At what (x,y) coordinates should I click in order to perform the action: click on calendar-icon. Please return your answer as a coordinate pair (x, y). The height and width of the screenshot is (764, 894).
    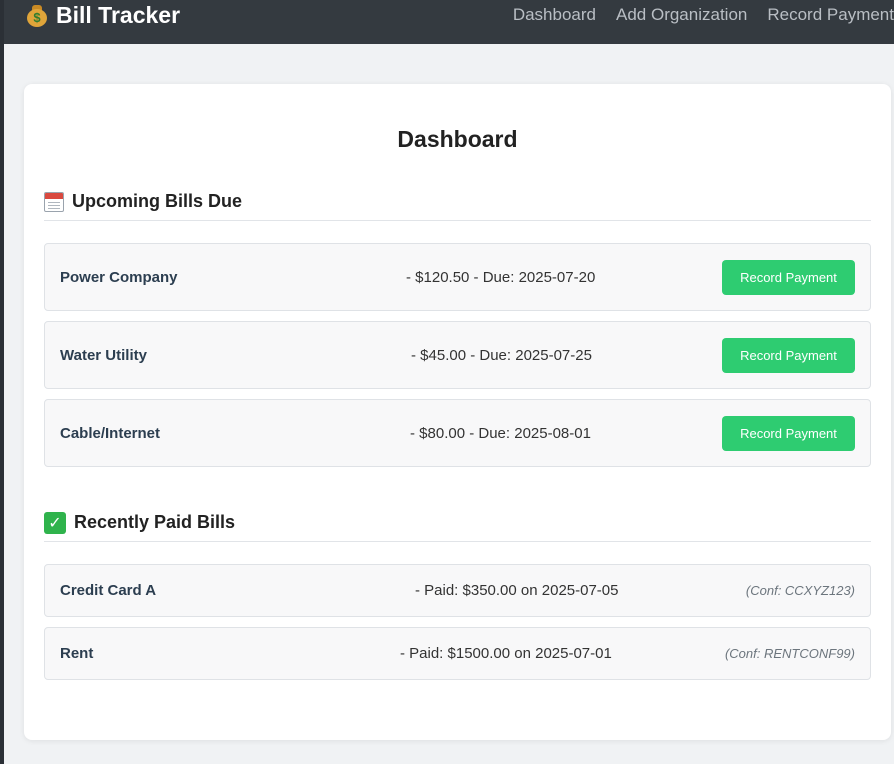
    Looking at the image, I should click on (54, 201).